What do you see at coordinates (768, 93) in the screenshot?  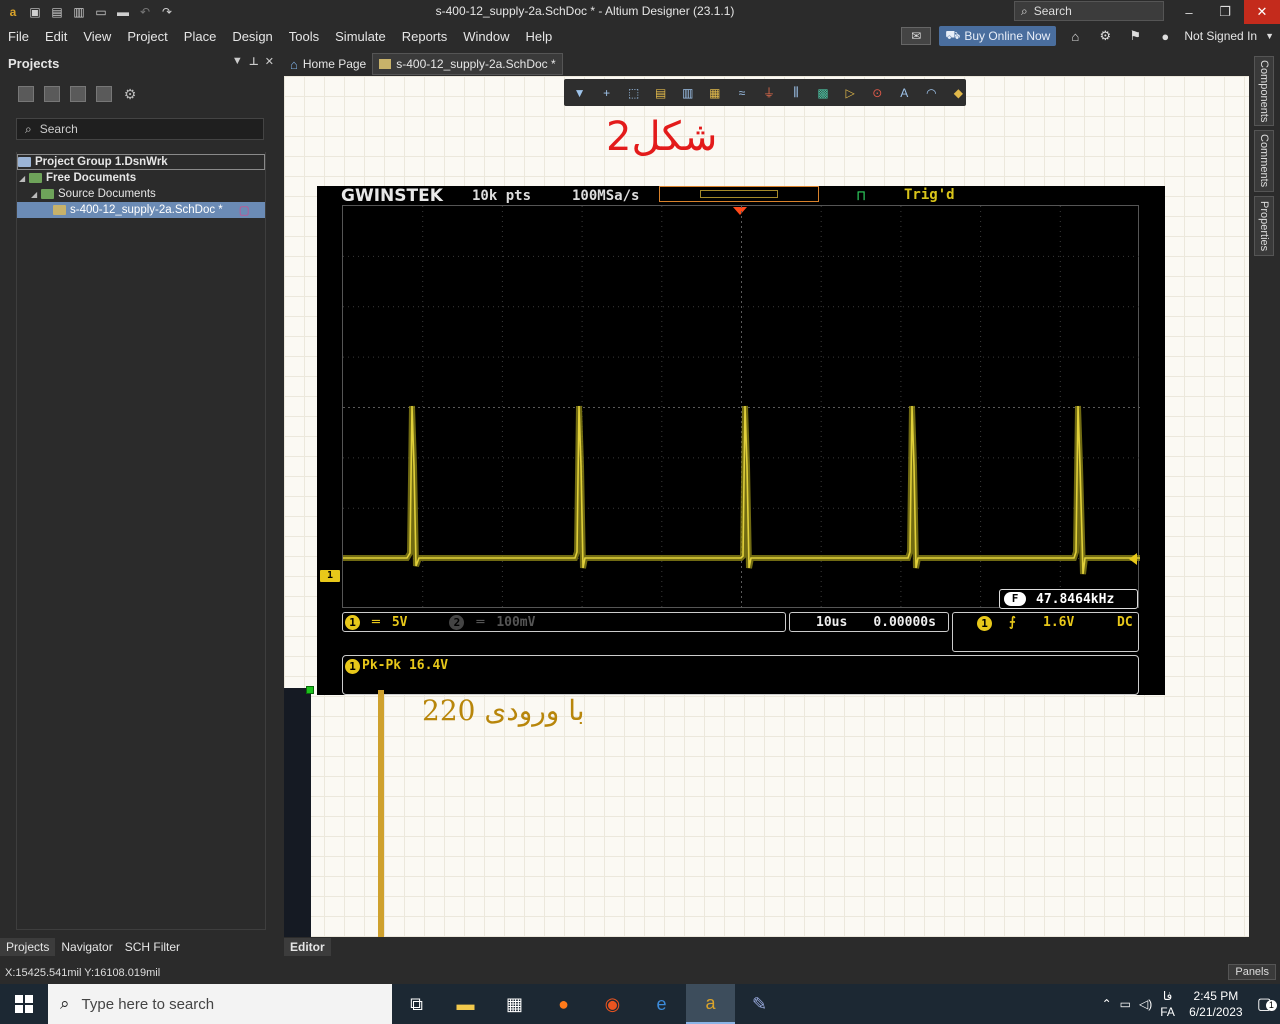 I see `ground-icon: ⏚` at bounding box center [768, 93].